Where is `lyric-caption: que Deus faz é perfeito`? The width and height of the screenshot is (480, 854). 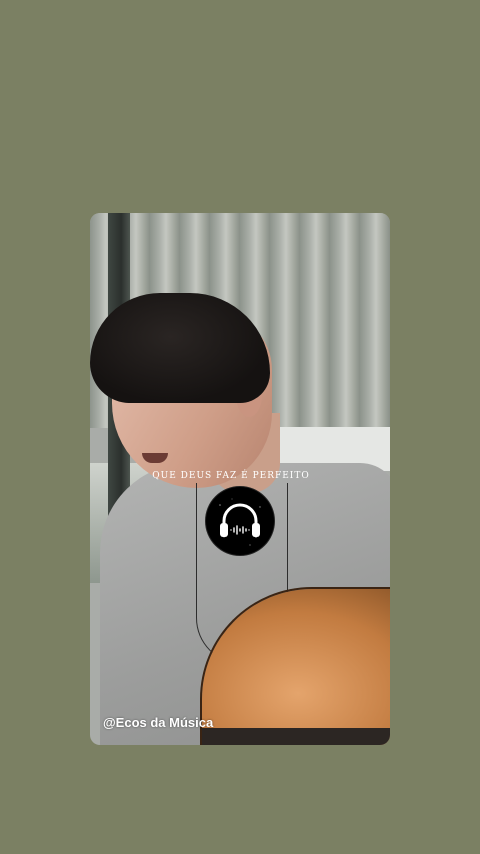
lyric-caption: que Deus faz é perfeito is located at coordinates (240, 476).